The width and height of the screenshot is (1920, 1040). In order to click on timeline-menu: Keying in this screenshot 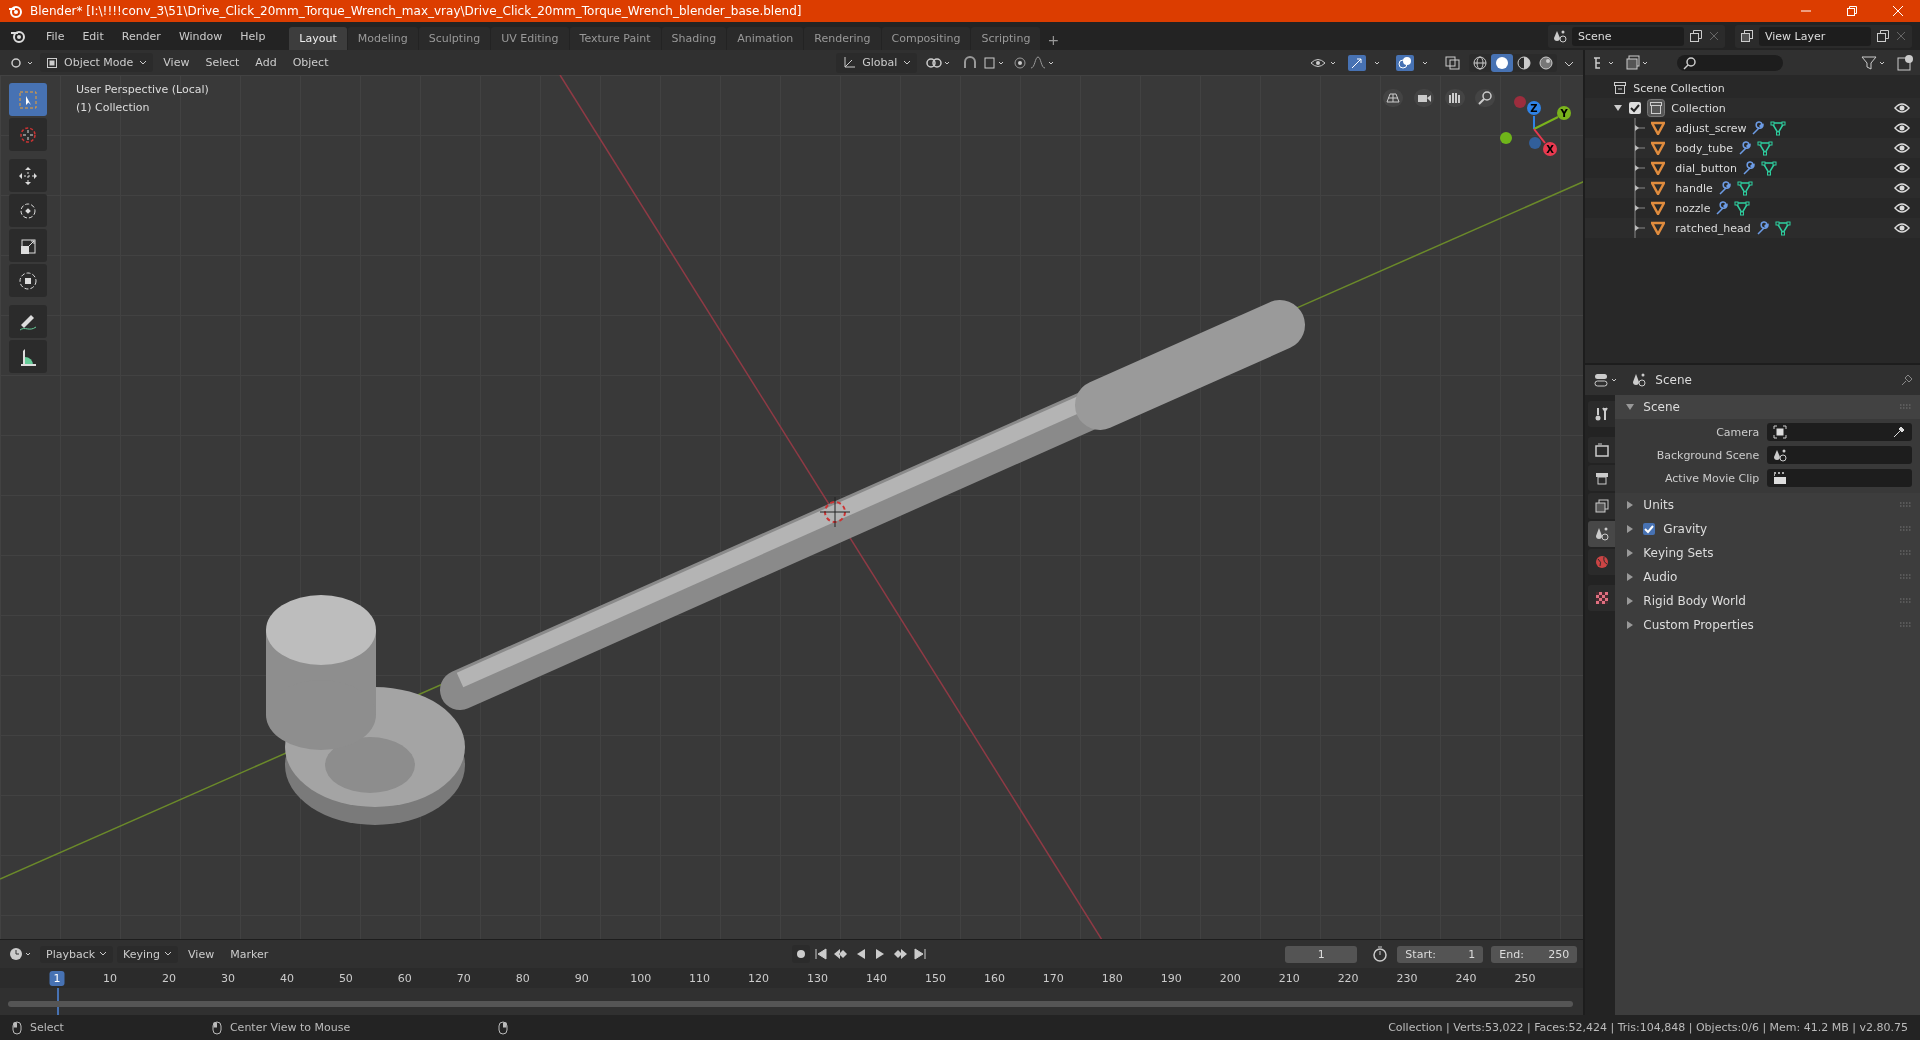, I will do `click(148, 954)`.